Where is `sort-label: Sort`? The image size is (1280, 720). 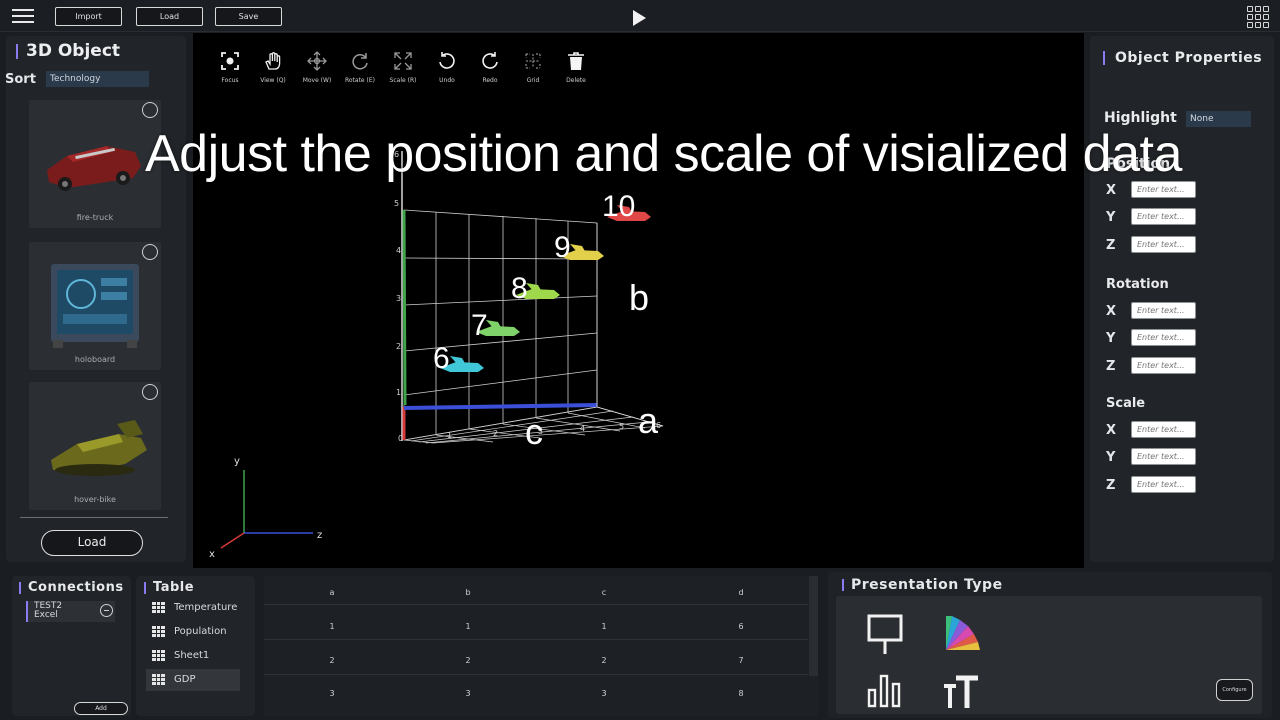
sort-label: Sort is located at coordinates (20, 79).